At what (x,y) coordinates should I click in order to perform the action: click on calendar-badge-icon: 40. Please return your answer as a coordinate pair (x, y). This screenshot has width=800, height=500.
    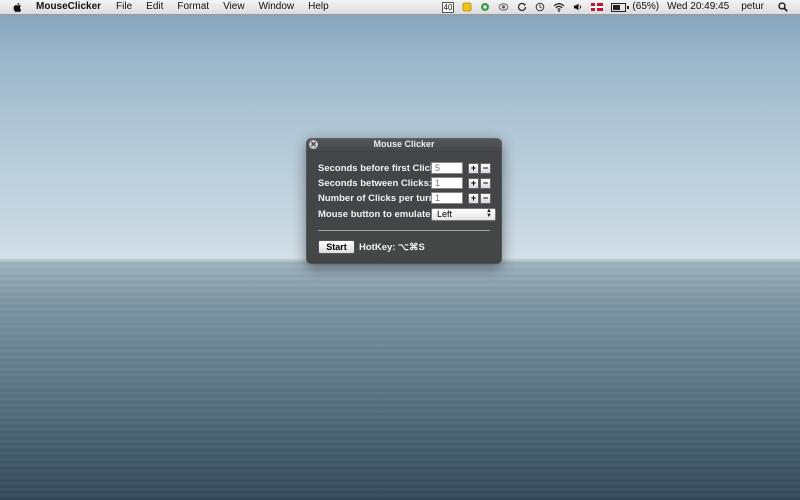
    Looking at the image, I should click on (448, 7).